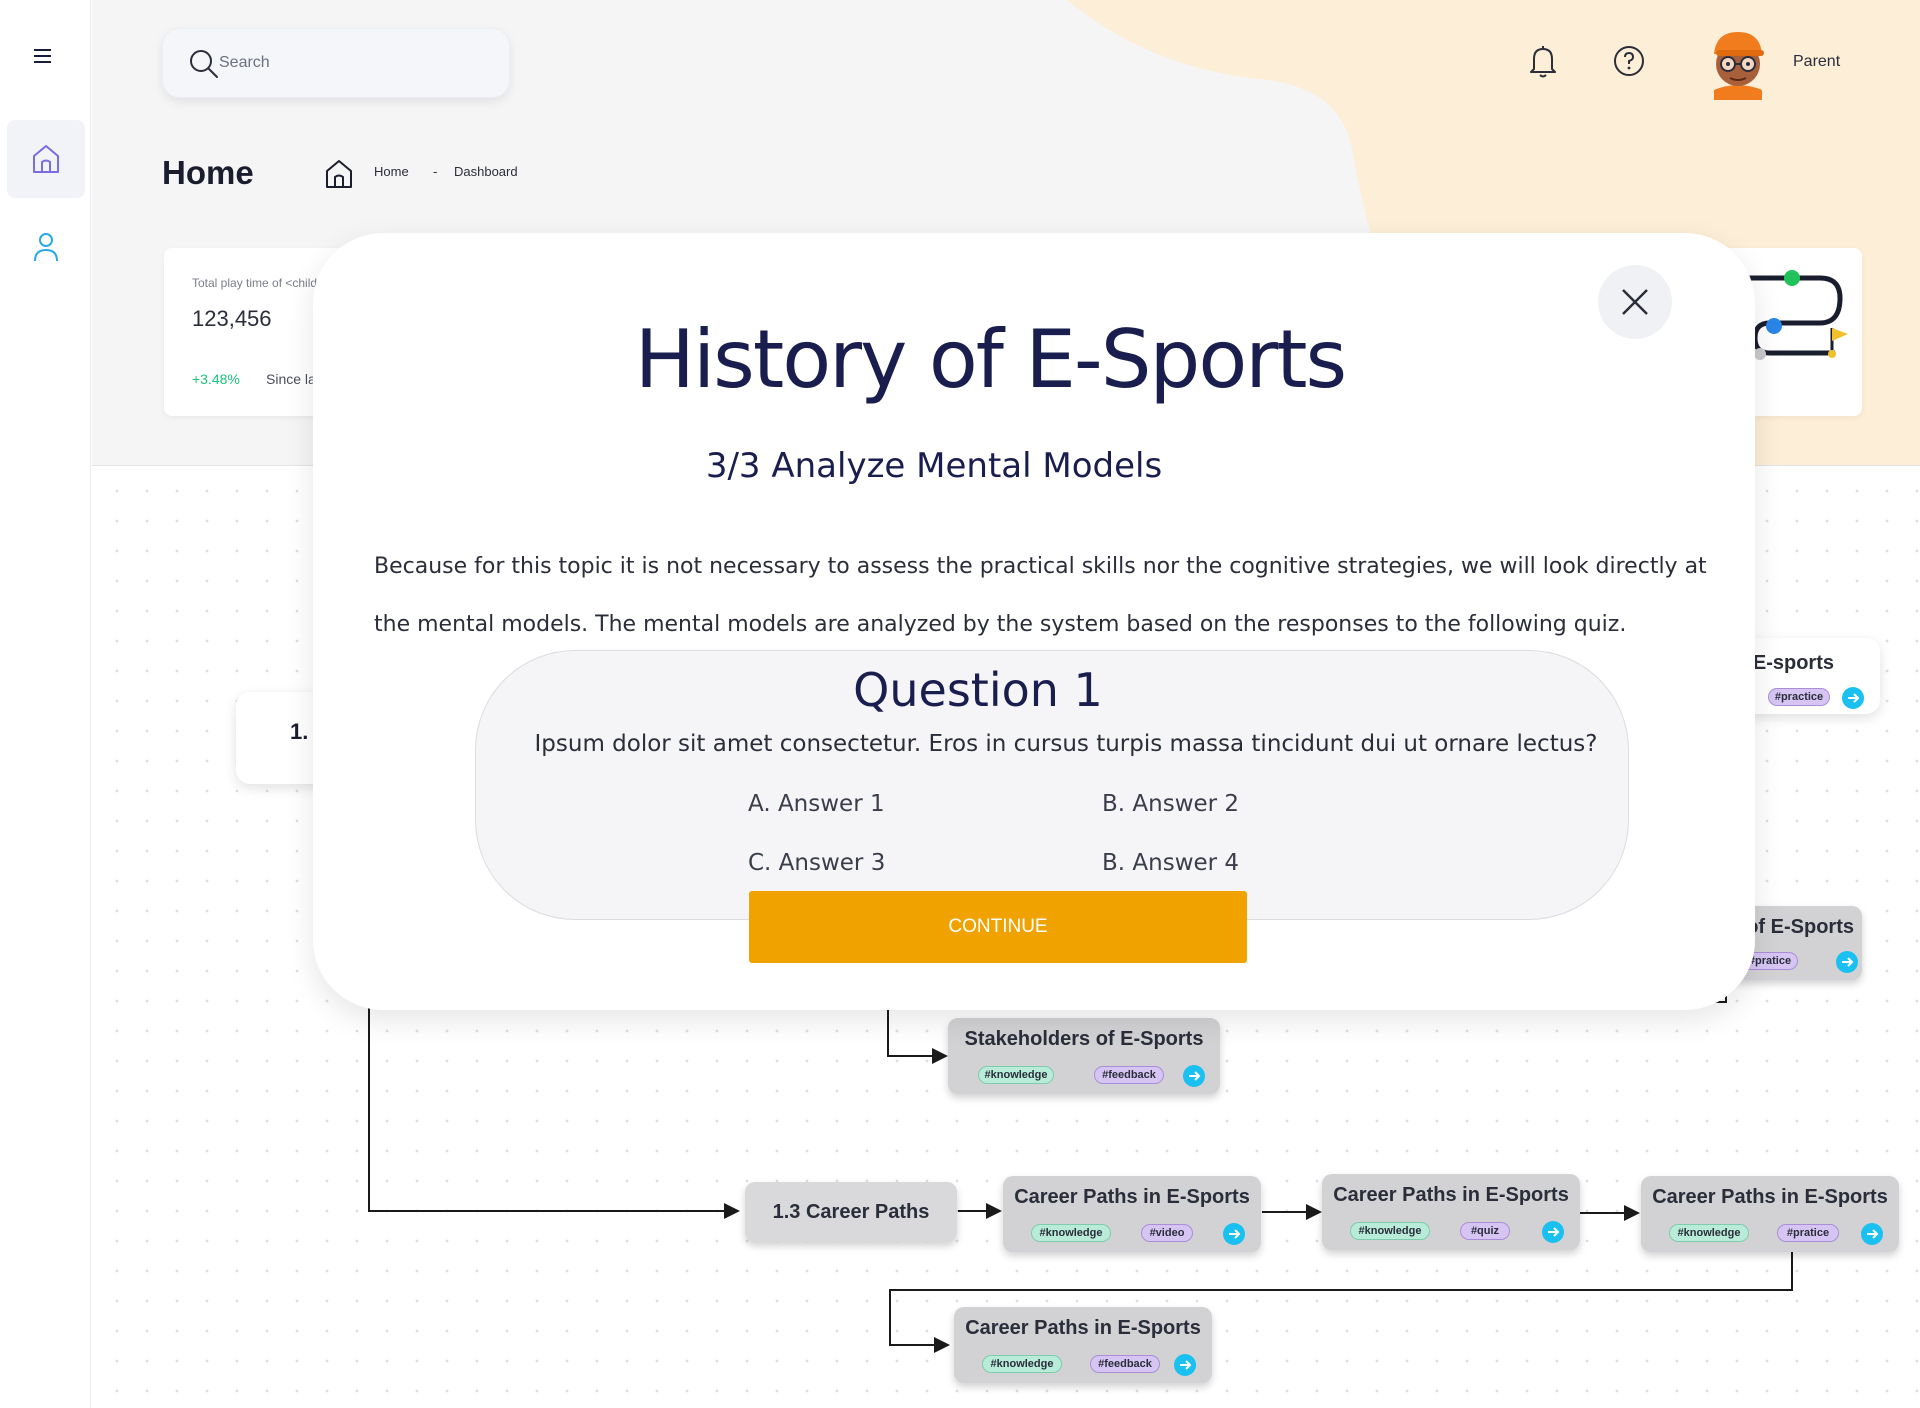 Image resolution: width=1920 pixels, height=1408 pixels. Describe the element at coordinates (1800, 927) in the screenshot. I see `node-title: of E-Sports` at that location.